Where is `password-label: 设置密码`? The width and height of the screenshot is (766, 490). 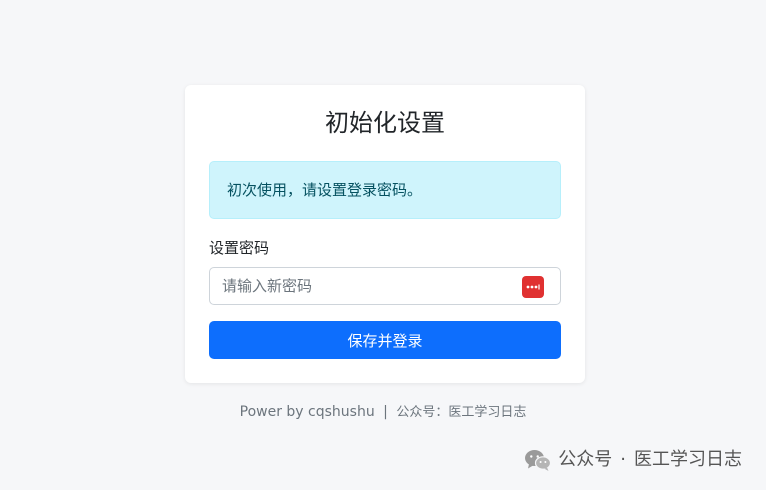
password-label: 设置密码 is located at coordinates (239, 248).